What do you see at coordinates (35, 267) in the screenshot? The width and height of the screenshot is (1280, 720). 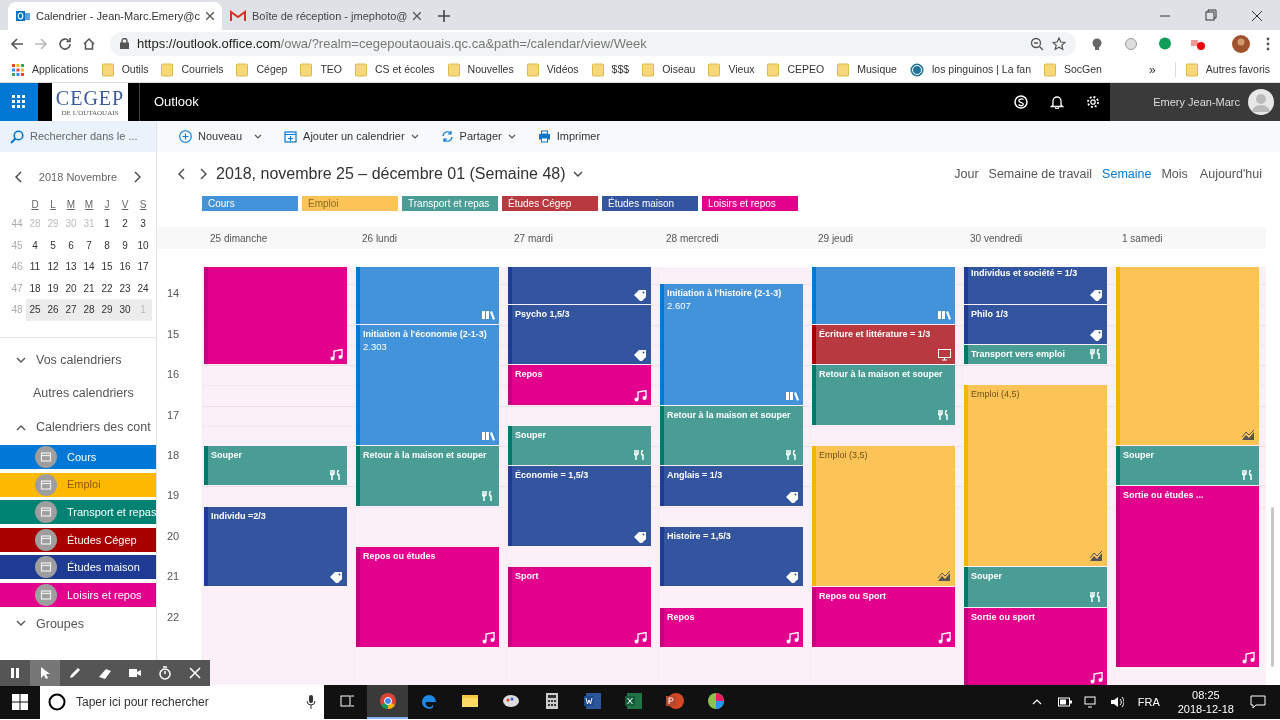 I see `calendar-day: 11` at bounding box center [35, 267].